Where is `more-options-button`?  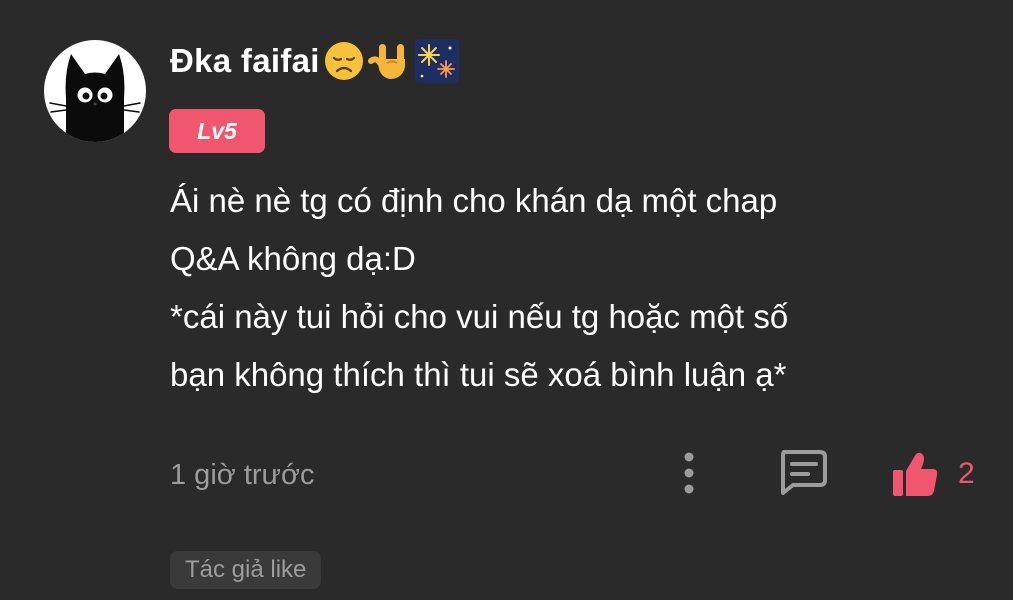 more-options-button is located at coordinates (689, 473).